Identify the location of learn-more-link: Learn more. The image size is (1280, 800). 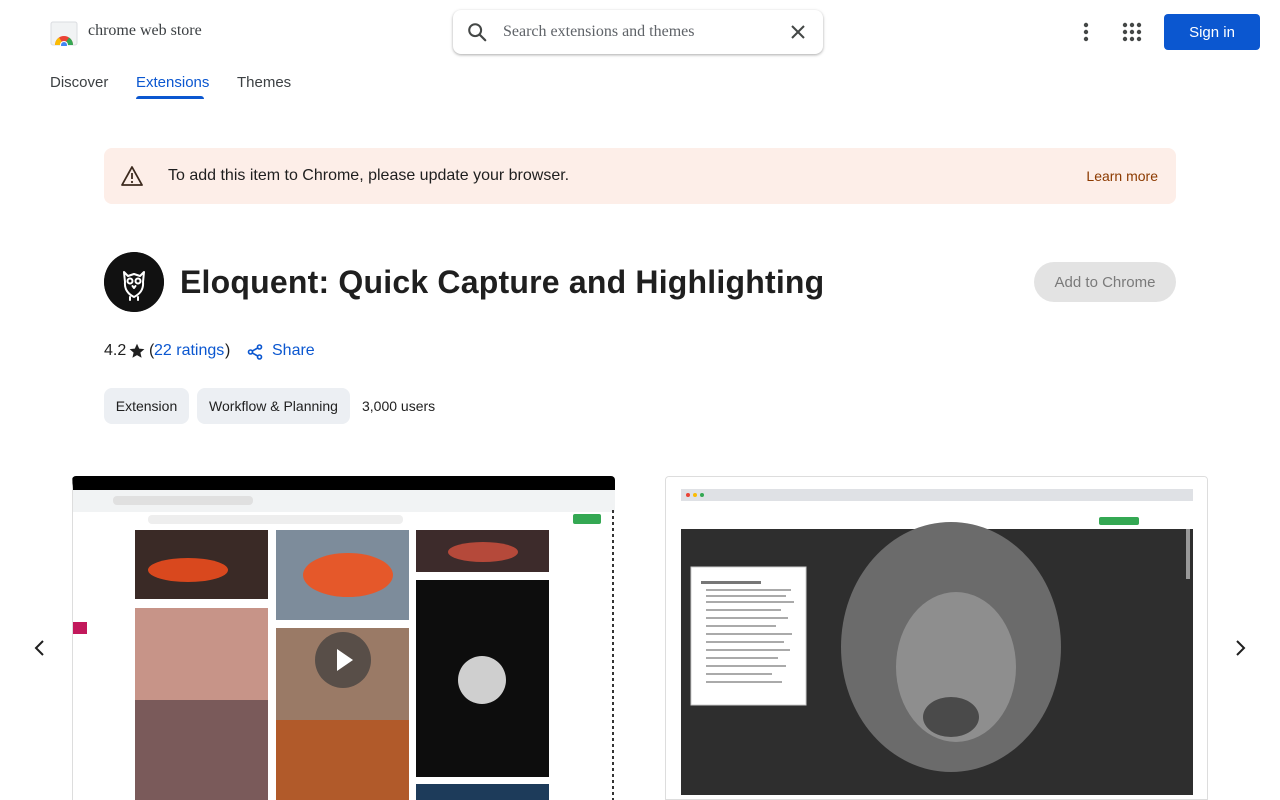
(1122, 176).